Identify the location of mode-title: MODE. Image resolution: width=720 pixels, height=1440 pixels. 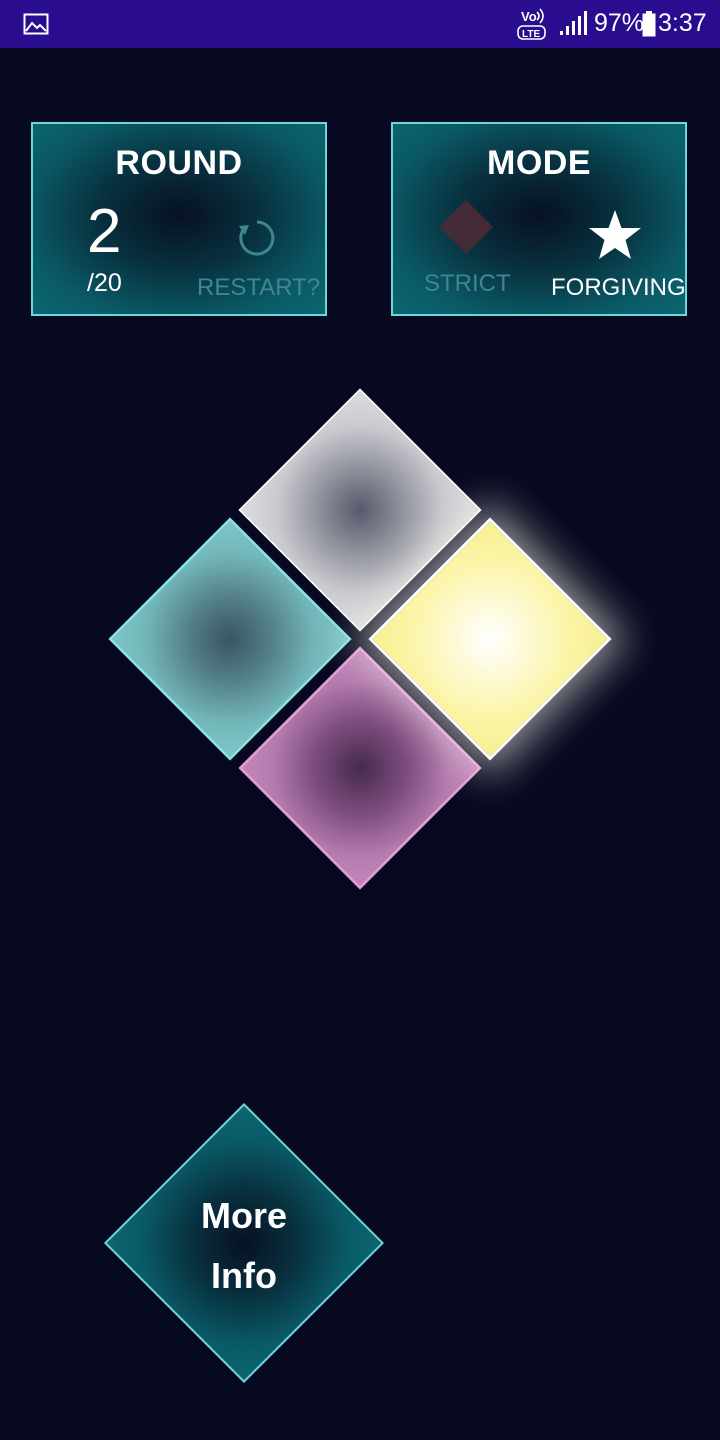
(539, 163).